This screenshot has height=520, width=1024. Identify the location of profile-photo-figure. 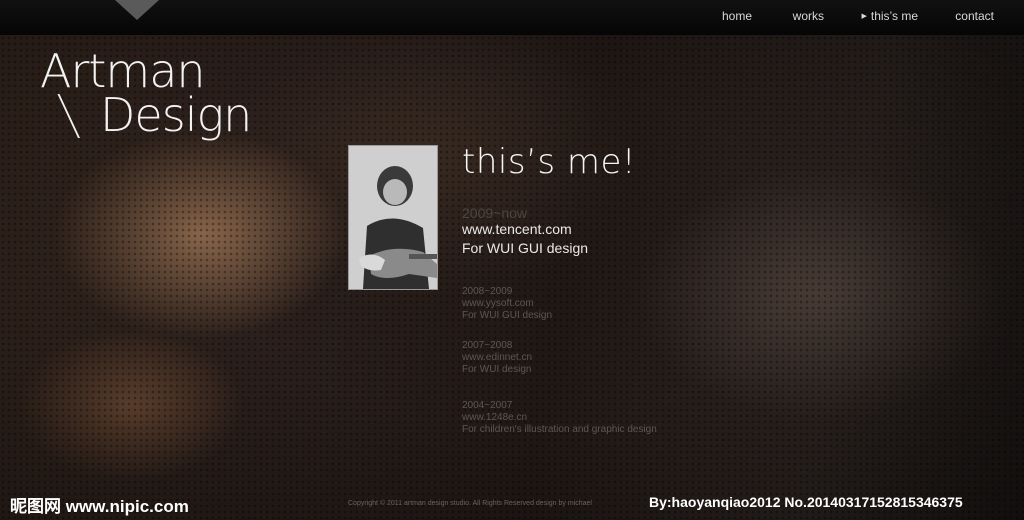
(393, 217).